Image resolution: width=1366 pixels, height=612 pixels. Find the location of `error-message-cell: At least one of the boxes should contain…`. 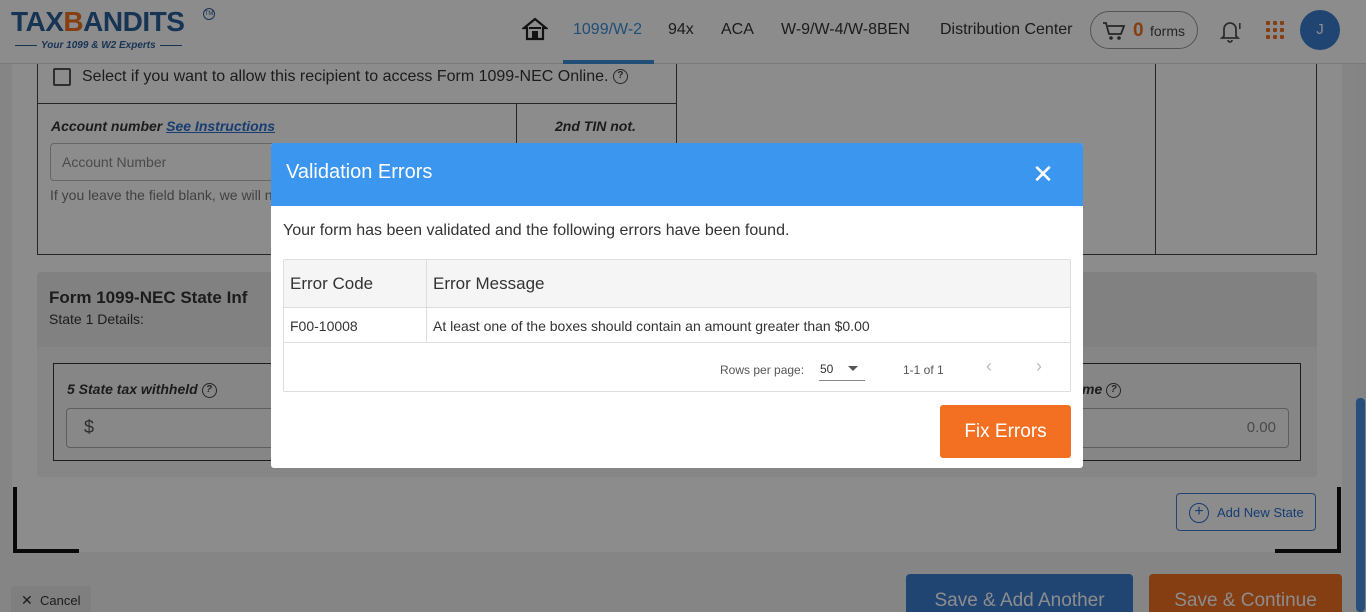

error-message-cell: At least one of the boxes should contain… is located at coordinates (651, 326).